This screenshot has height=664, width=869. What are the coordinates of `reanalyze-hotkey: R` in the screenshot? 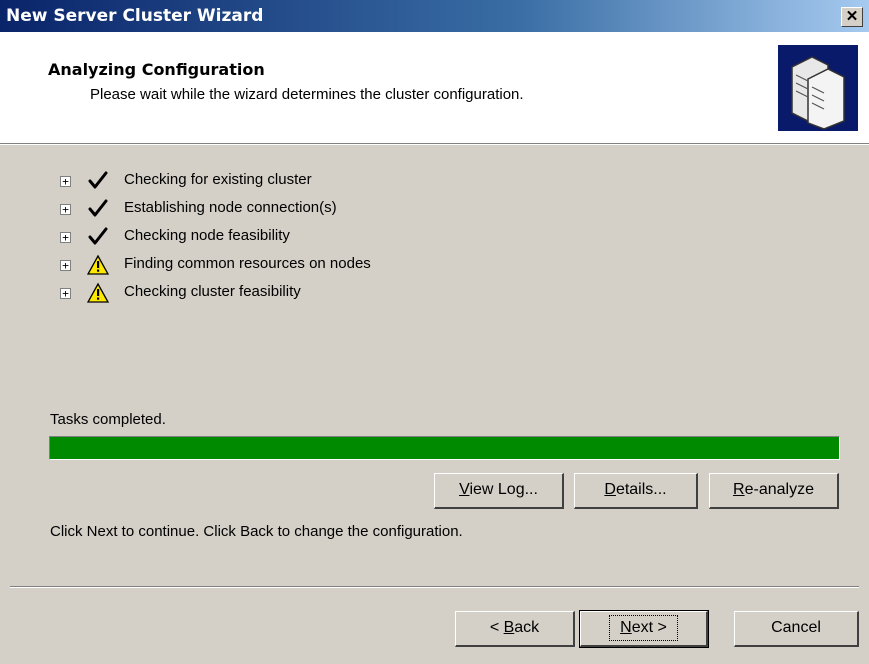 It's located at (739, 489).